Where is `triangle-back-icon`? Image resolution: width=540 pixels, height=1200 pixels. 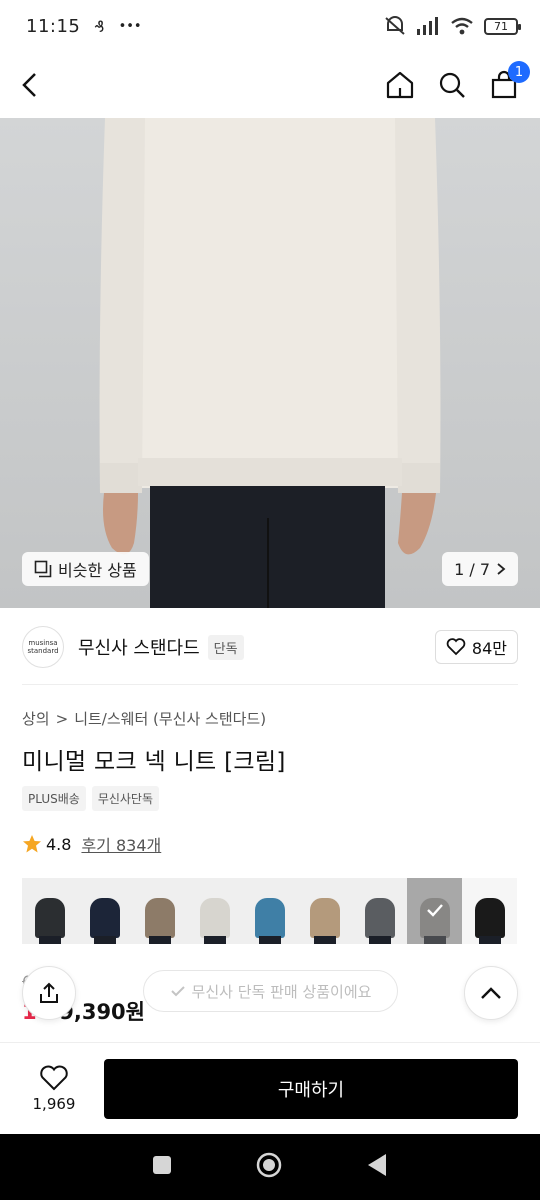
triangle-back-icon is located at coordinates (377, 1165).